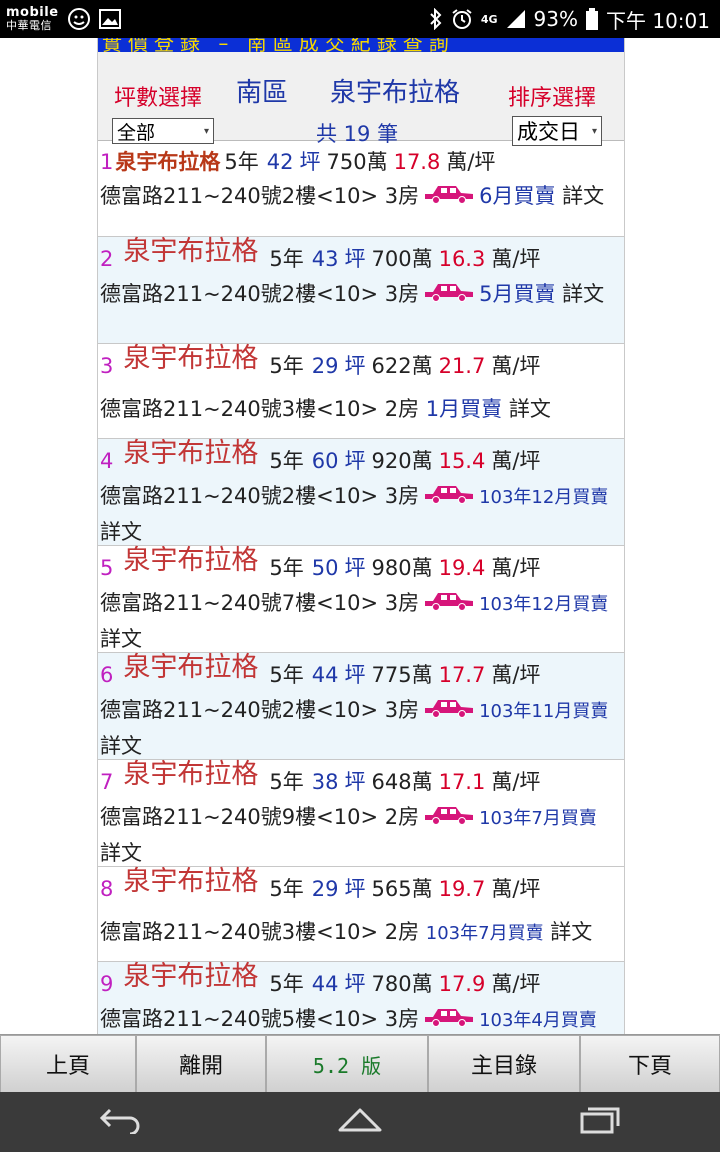 The image size is (720, 1152). I want to click on recent-apps-icon, so click(600, 1122).